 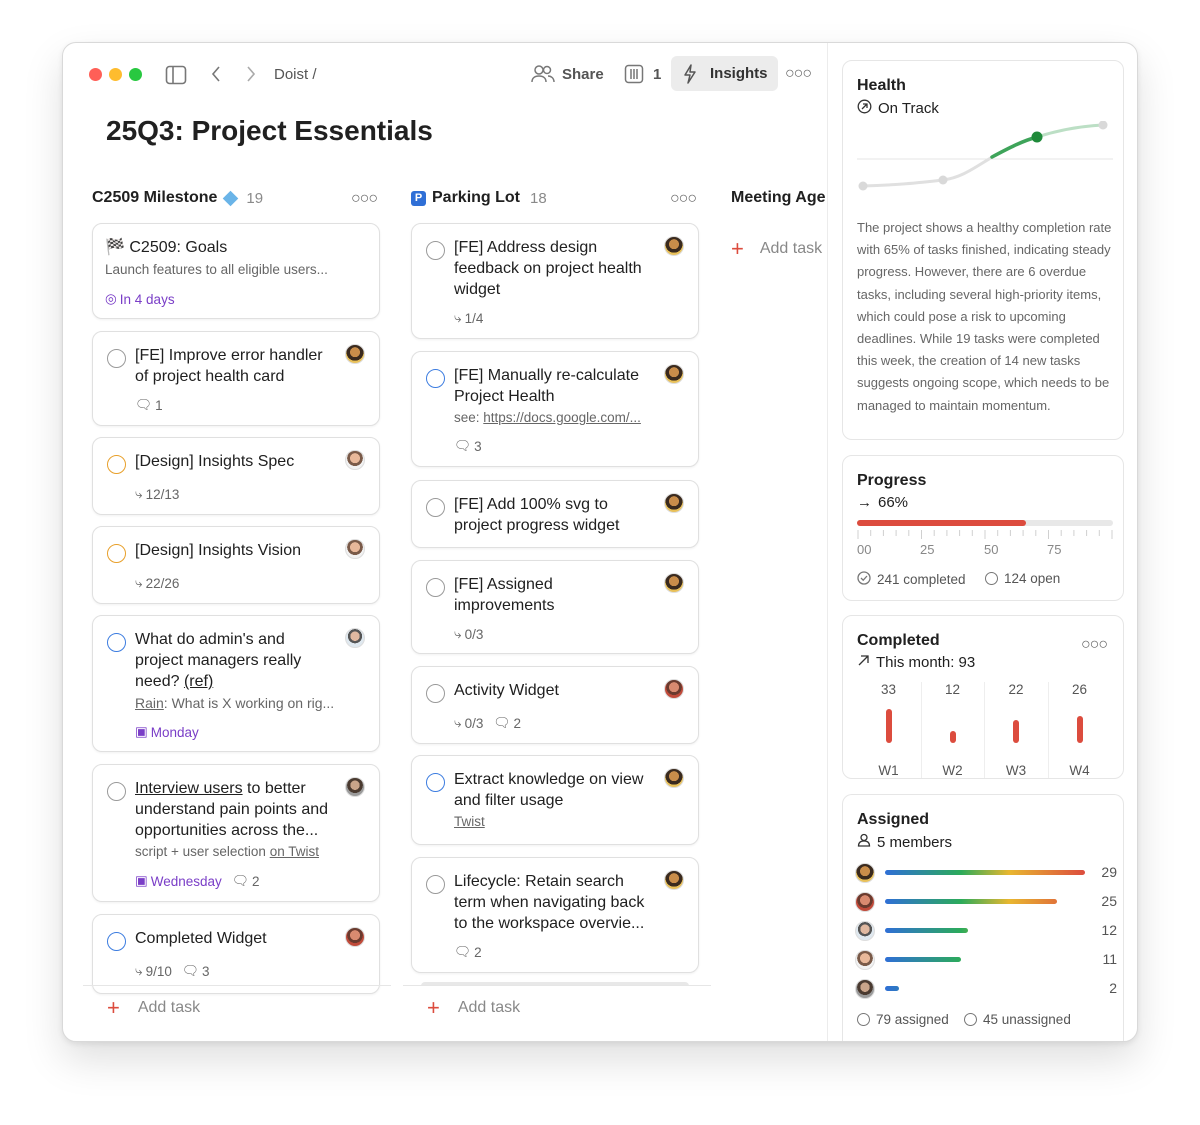 I want to click on twist-link: Twist, so click(x=469, y=821).